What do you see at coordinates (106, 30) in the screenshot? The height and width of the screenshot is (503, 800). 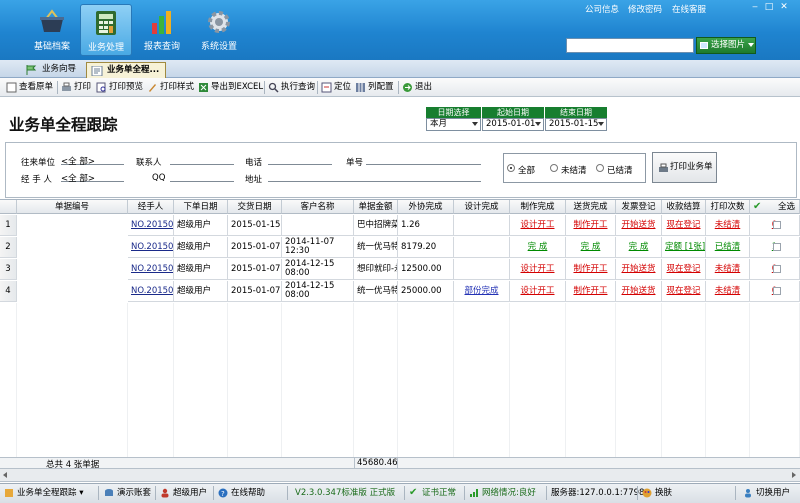 I see `nav-business: 业务处理` at bounding box center [106, 30].